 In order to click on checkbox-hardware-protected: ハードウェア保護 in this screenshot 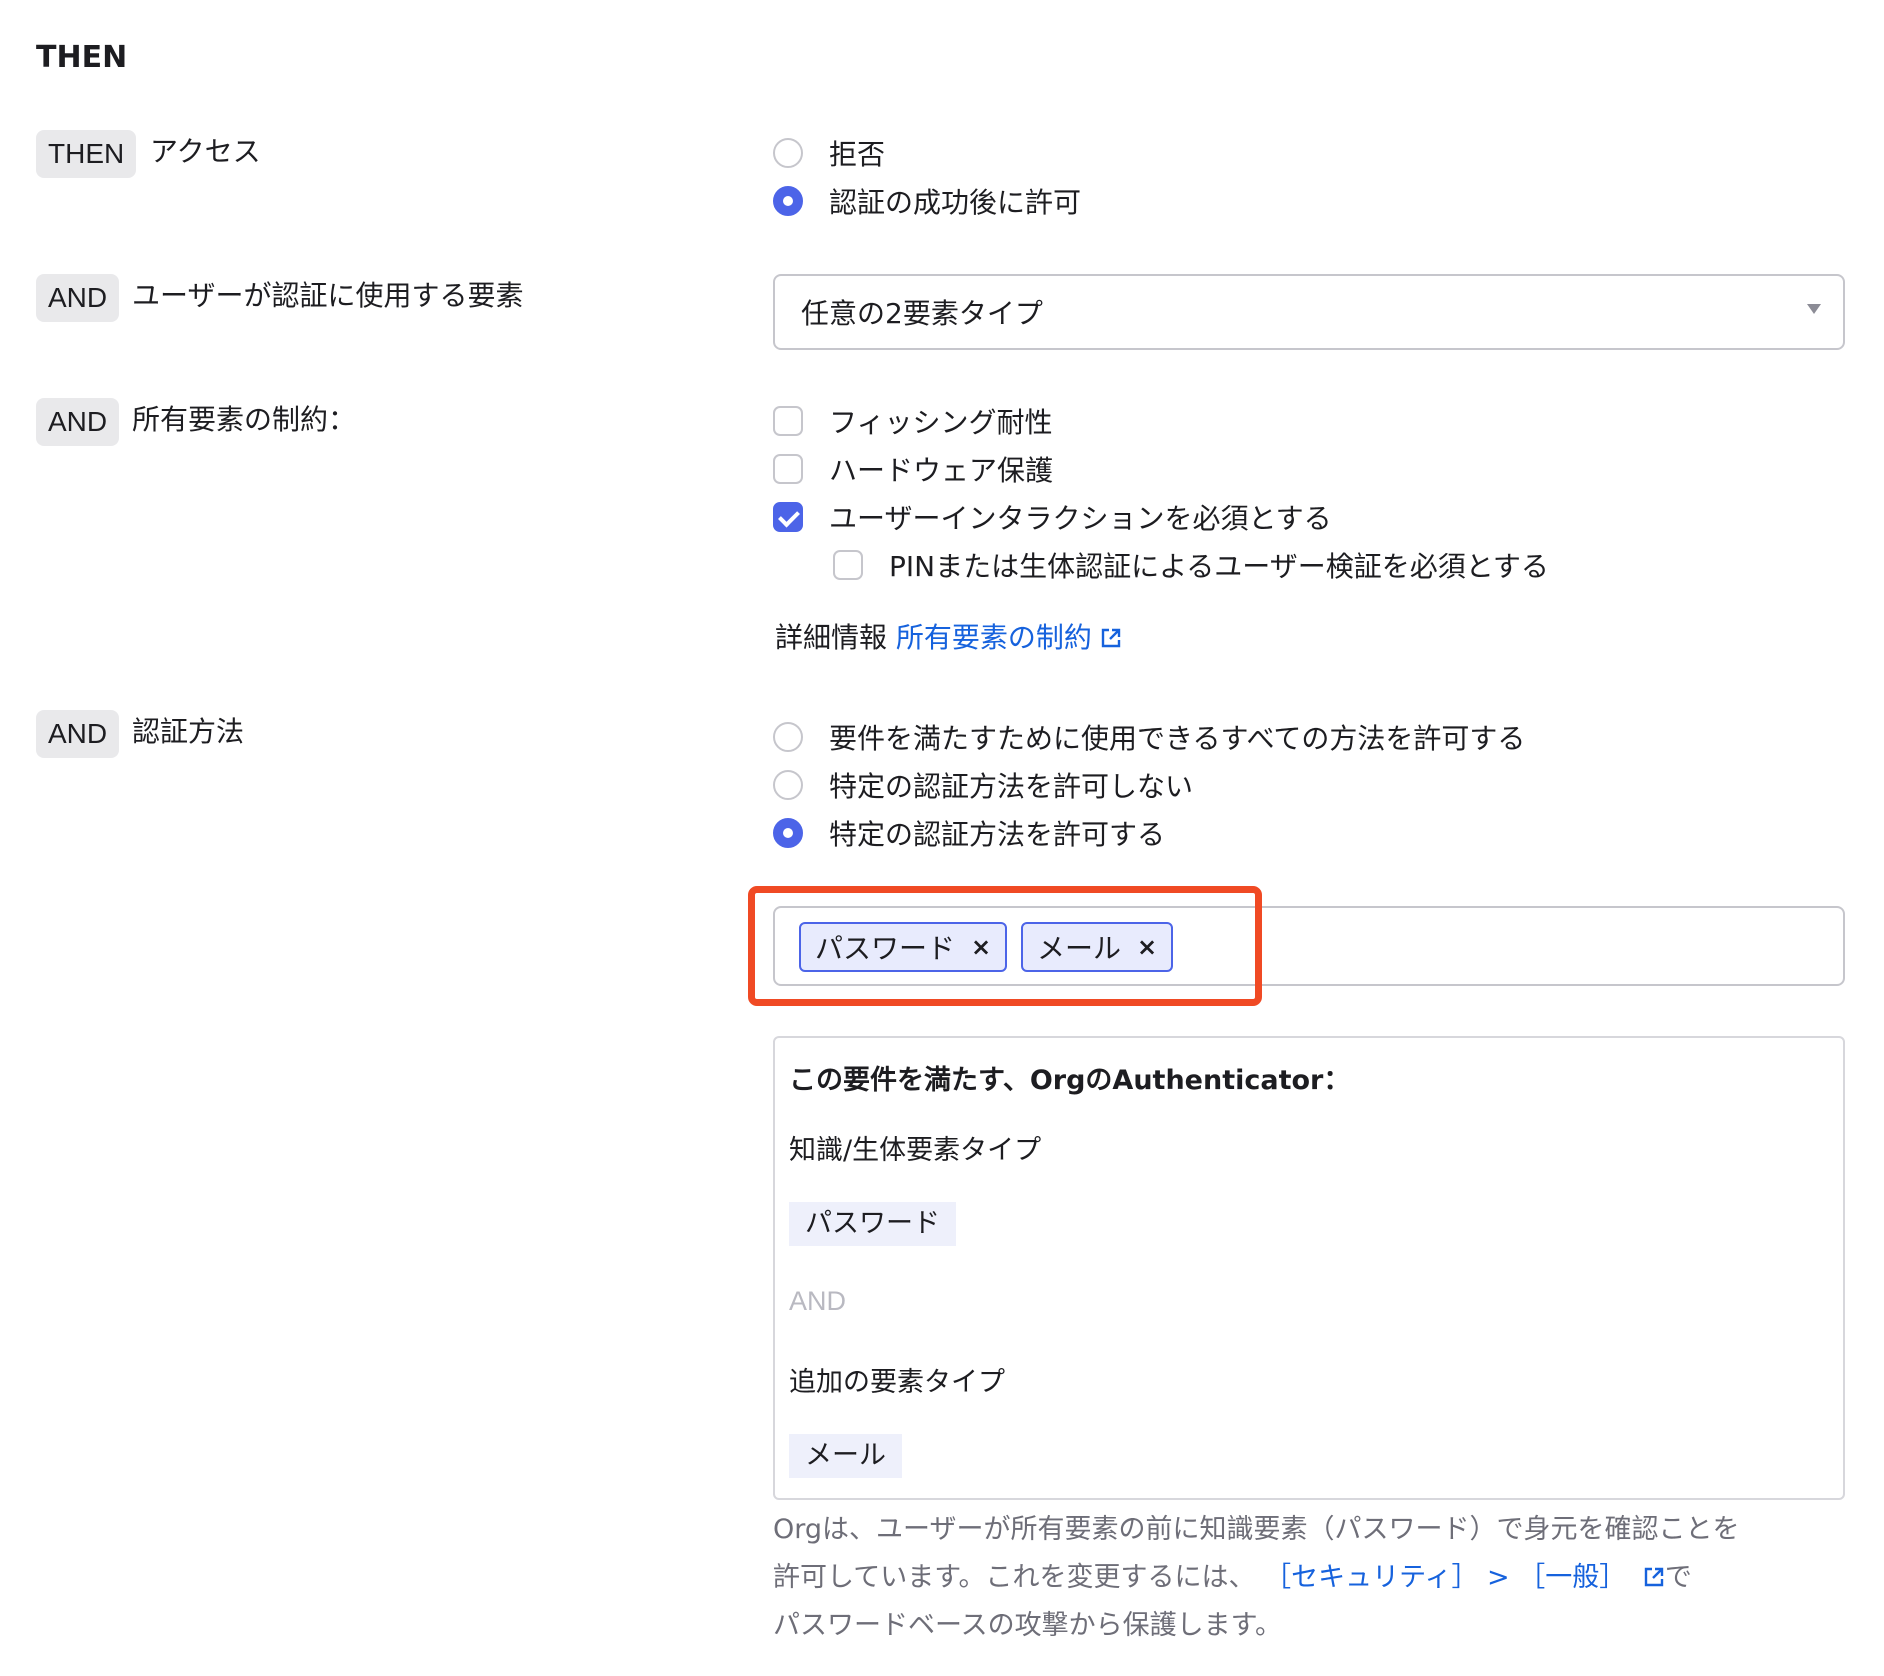, I will do `click(913, 469)`.